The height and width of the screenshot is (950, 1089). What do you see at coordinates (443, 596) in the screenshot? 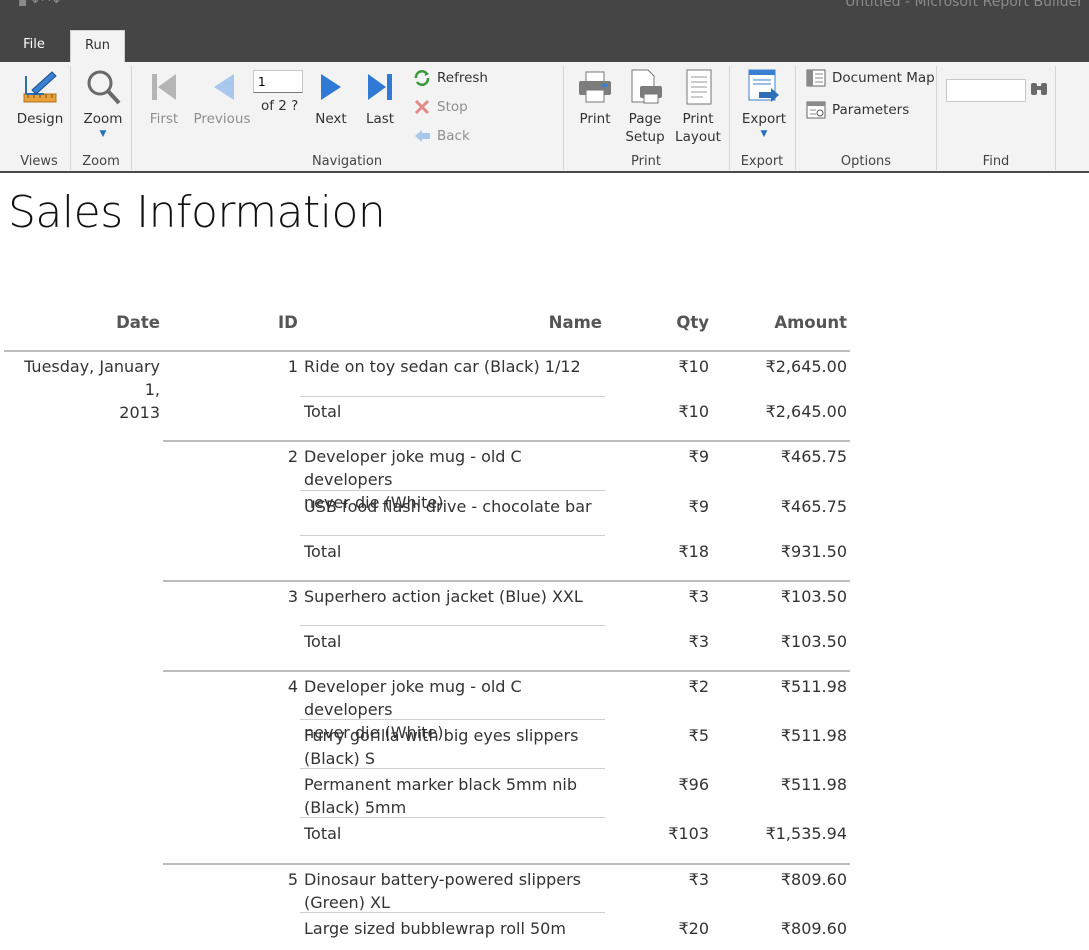
I see `item-name-line1: Superhero action jacket (Blue) XXL` at bounding box center [443, 596].